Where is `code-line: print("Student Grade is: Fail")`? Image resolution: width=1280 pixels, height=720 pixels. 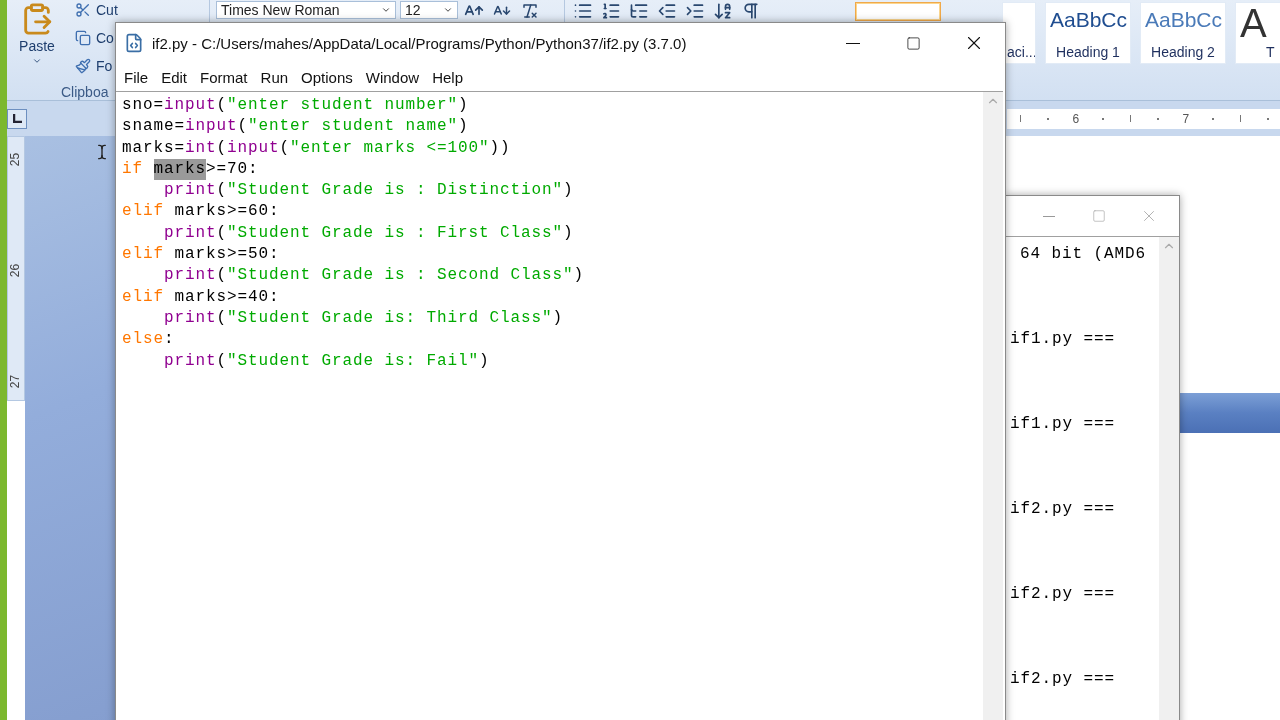
code-line: print("Student Grade is: Fail") is located at coordinates (327, 361).